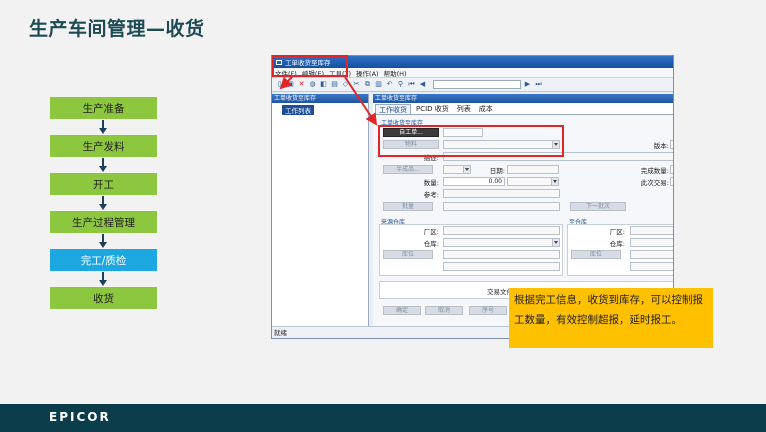 The image size is (766, 432). I want to click on annotation-arrows, so click(328, 101).